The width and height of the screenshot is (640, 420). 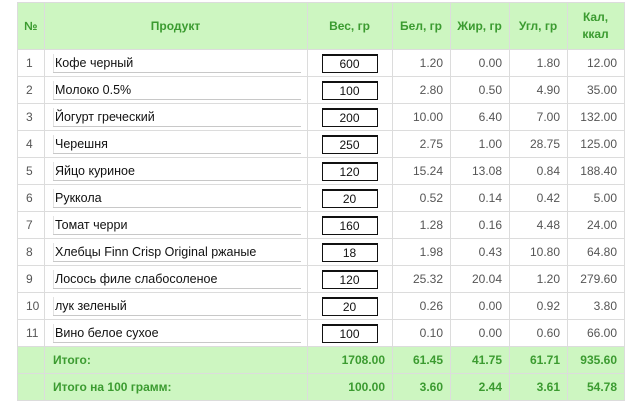 What do you see at coordinates (31, 306) in the screenshot?
I see `row-number: 10` at bounding box center [31, 306].